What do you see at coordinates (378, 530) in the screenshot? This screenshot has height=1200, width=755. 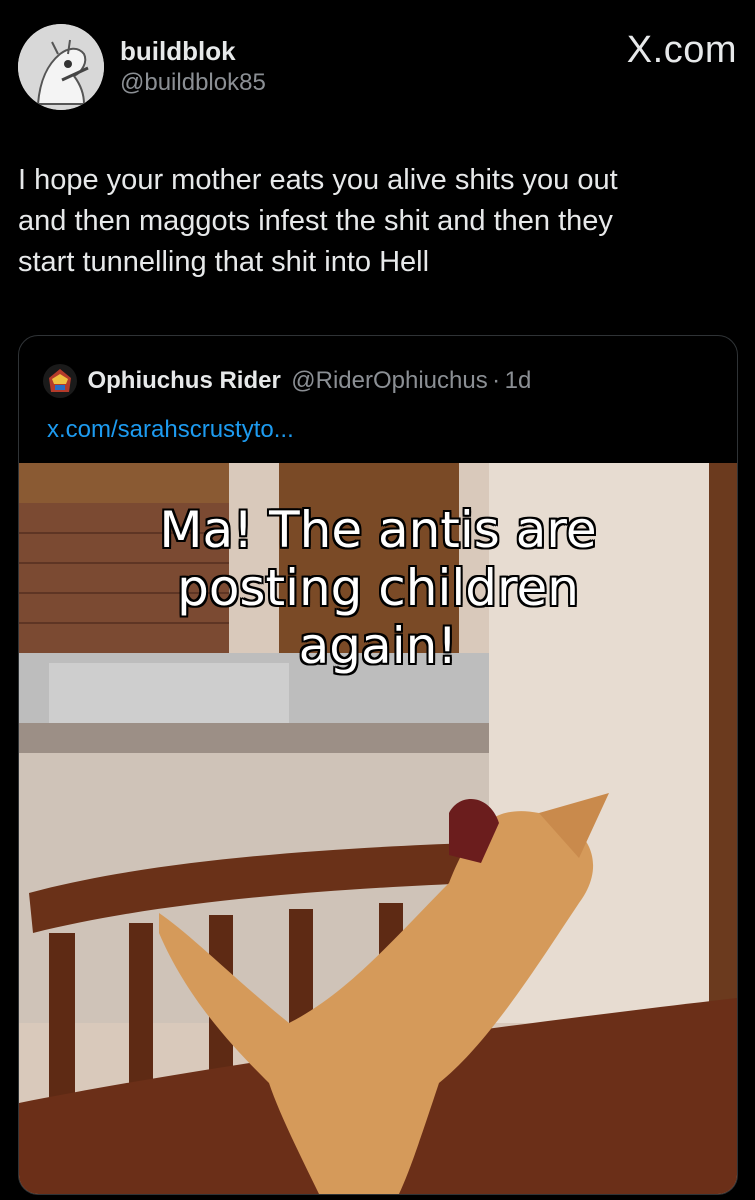 I see `caption-line: Ma! The antis are` at bounding box center [378, 530].